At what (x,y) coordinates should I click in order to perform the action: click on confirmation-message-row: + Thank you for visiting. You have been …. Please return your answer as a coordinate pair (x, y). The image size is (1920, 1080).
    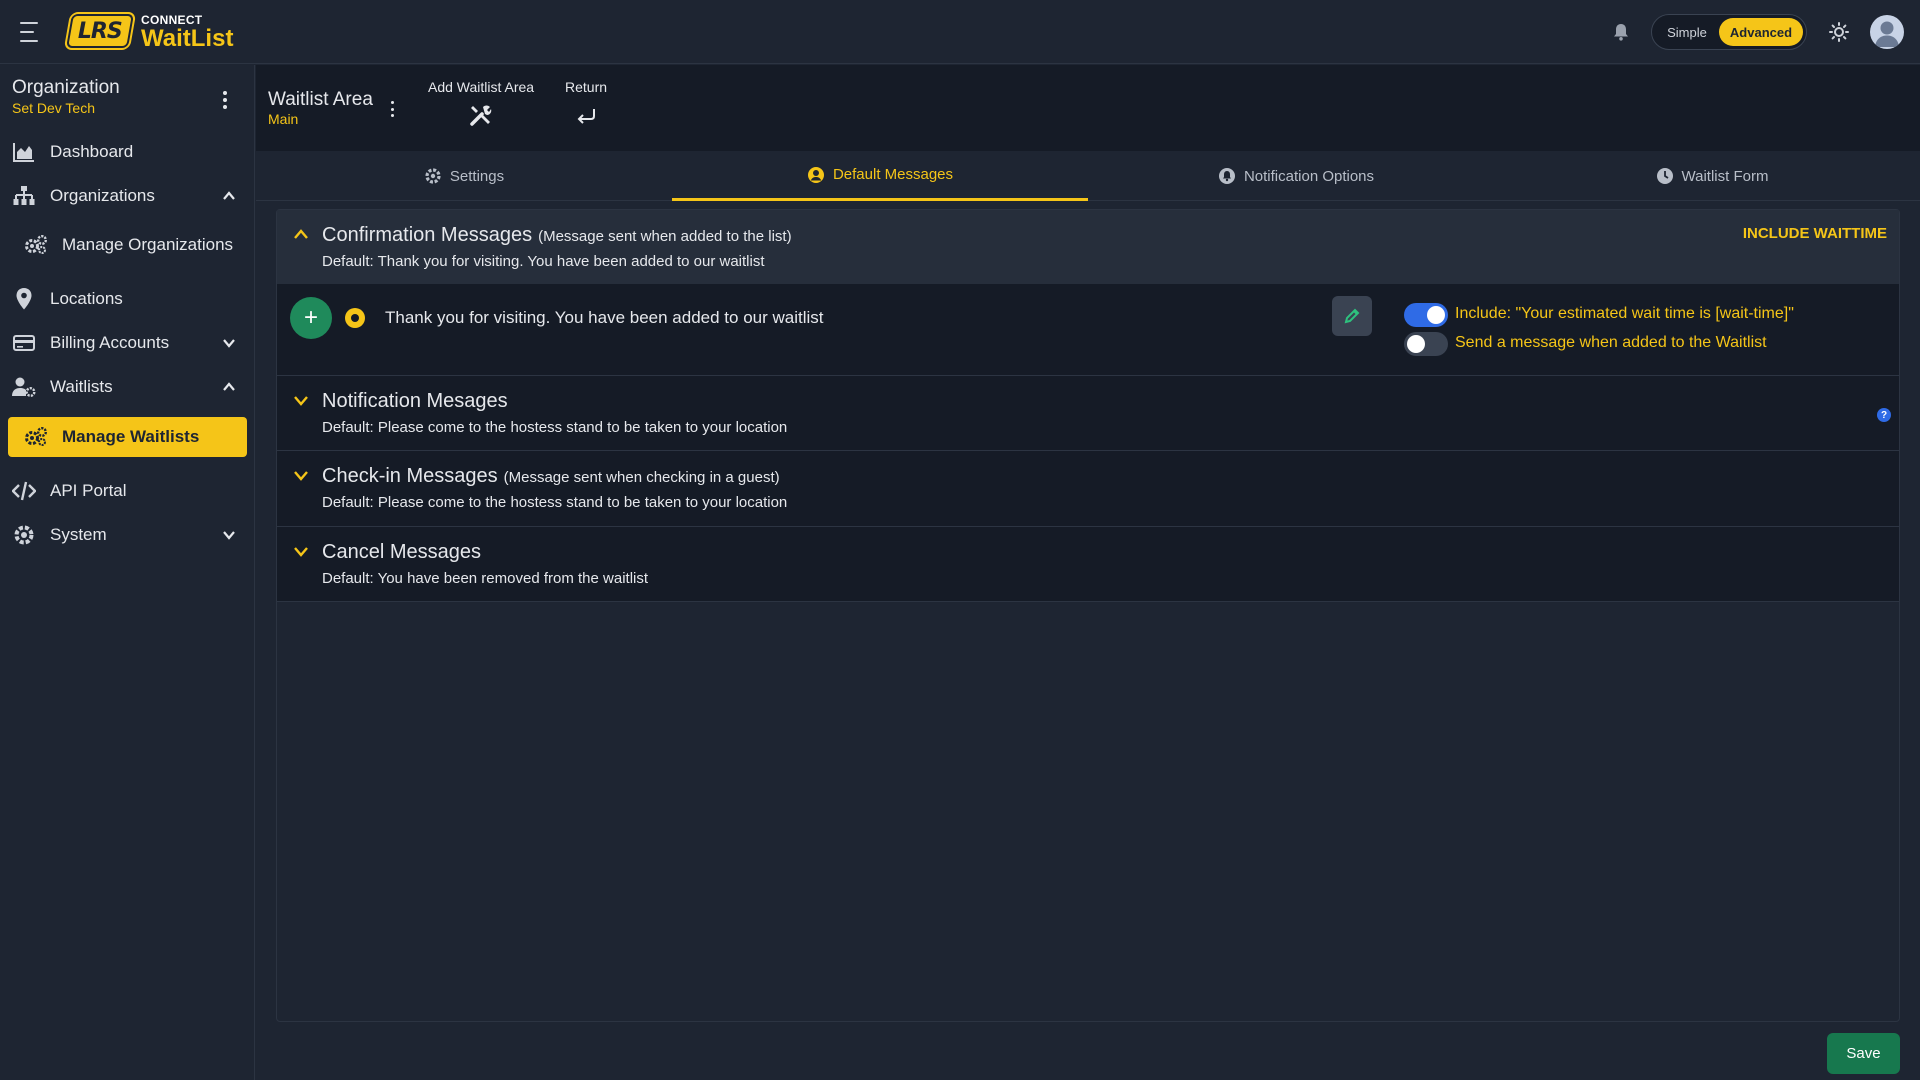
    Looking at the image, I should click on (1088, 329).